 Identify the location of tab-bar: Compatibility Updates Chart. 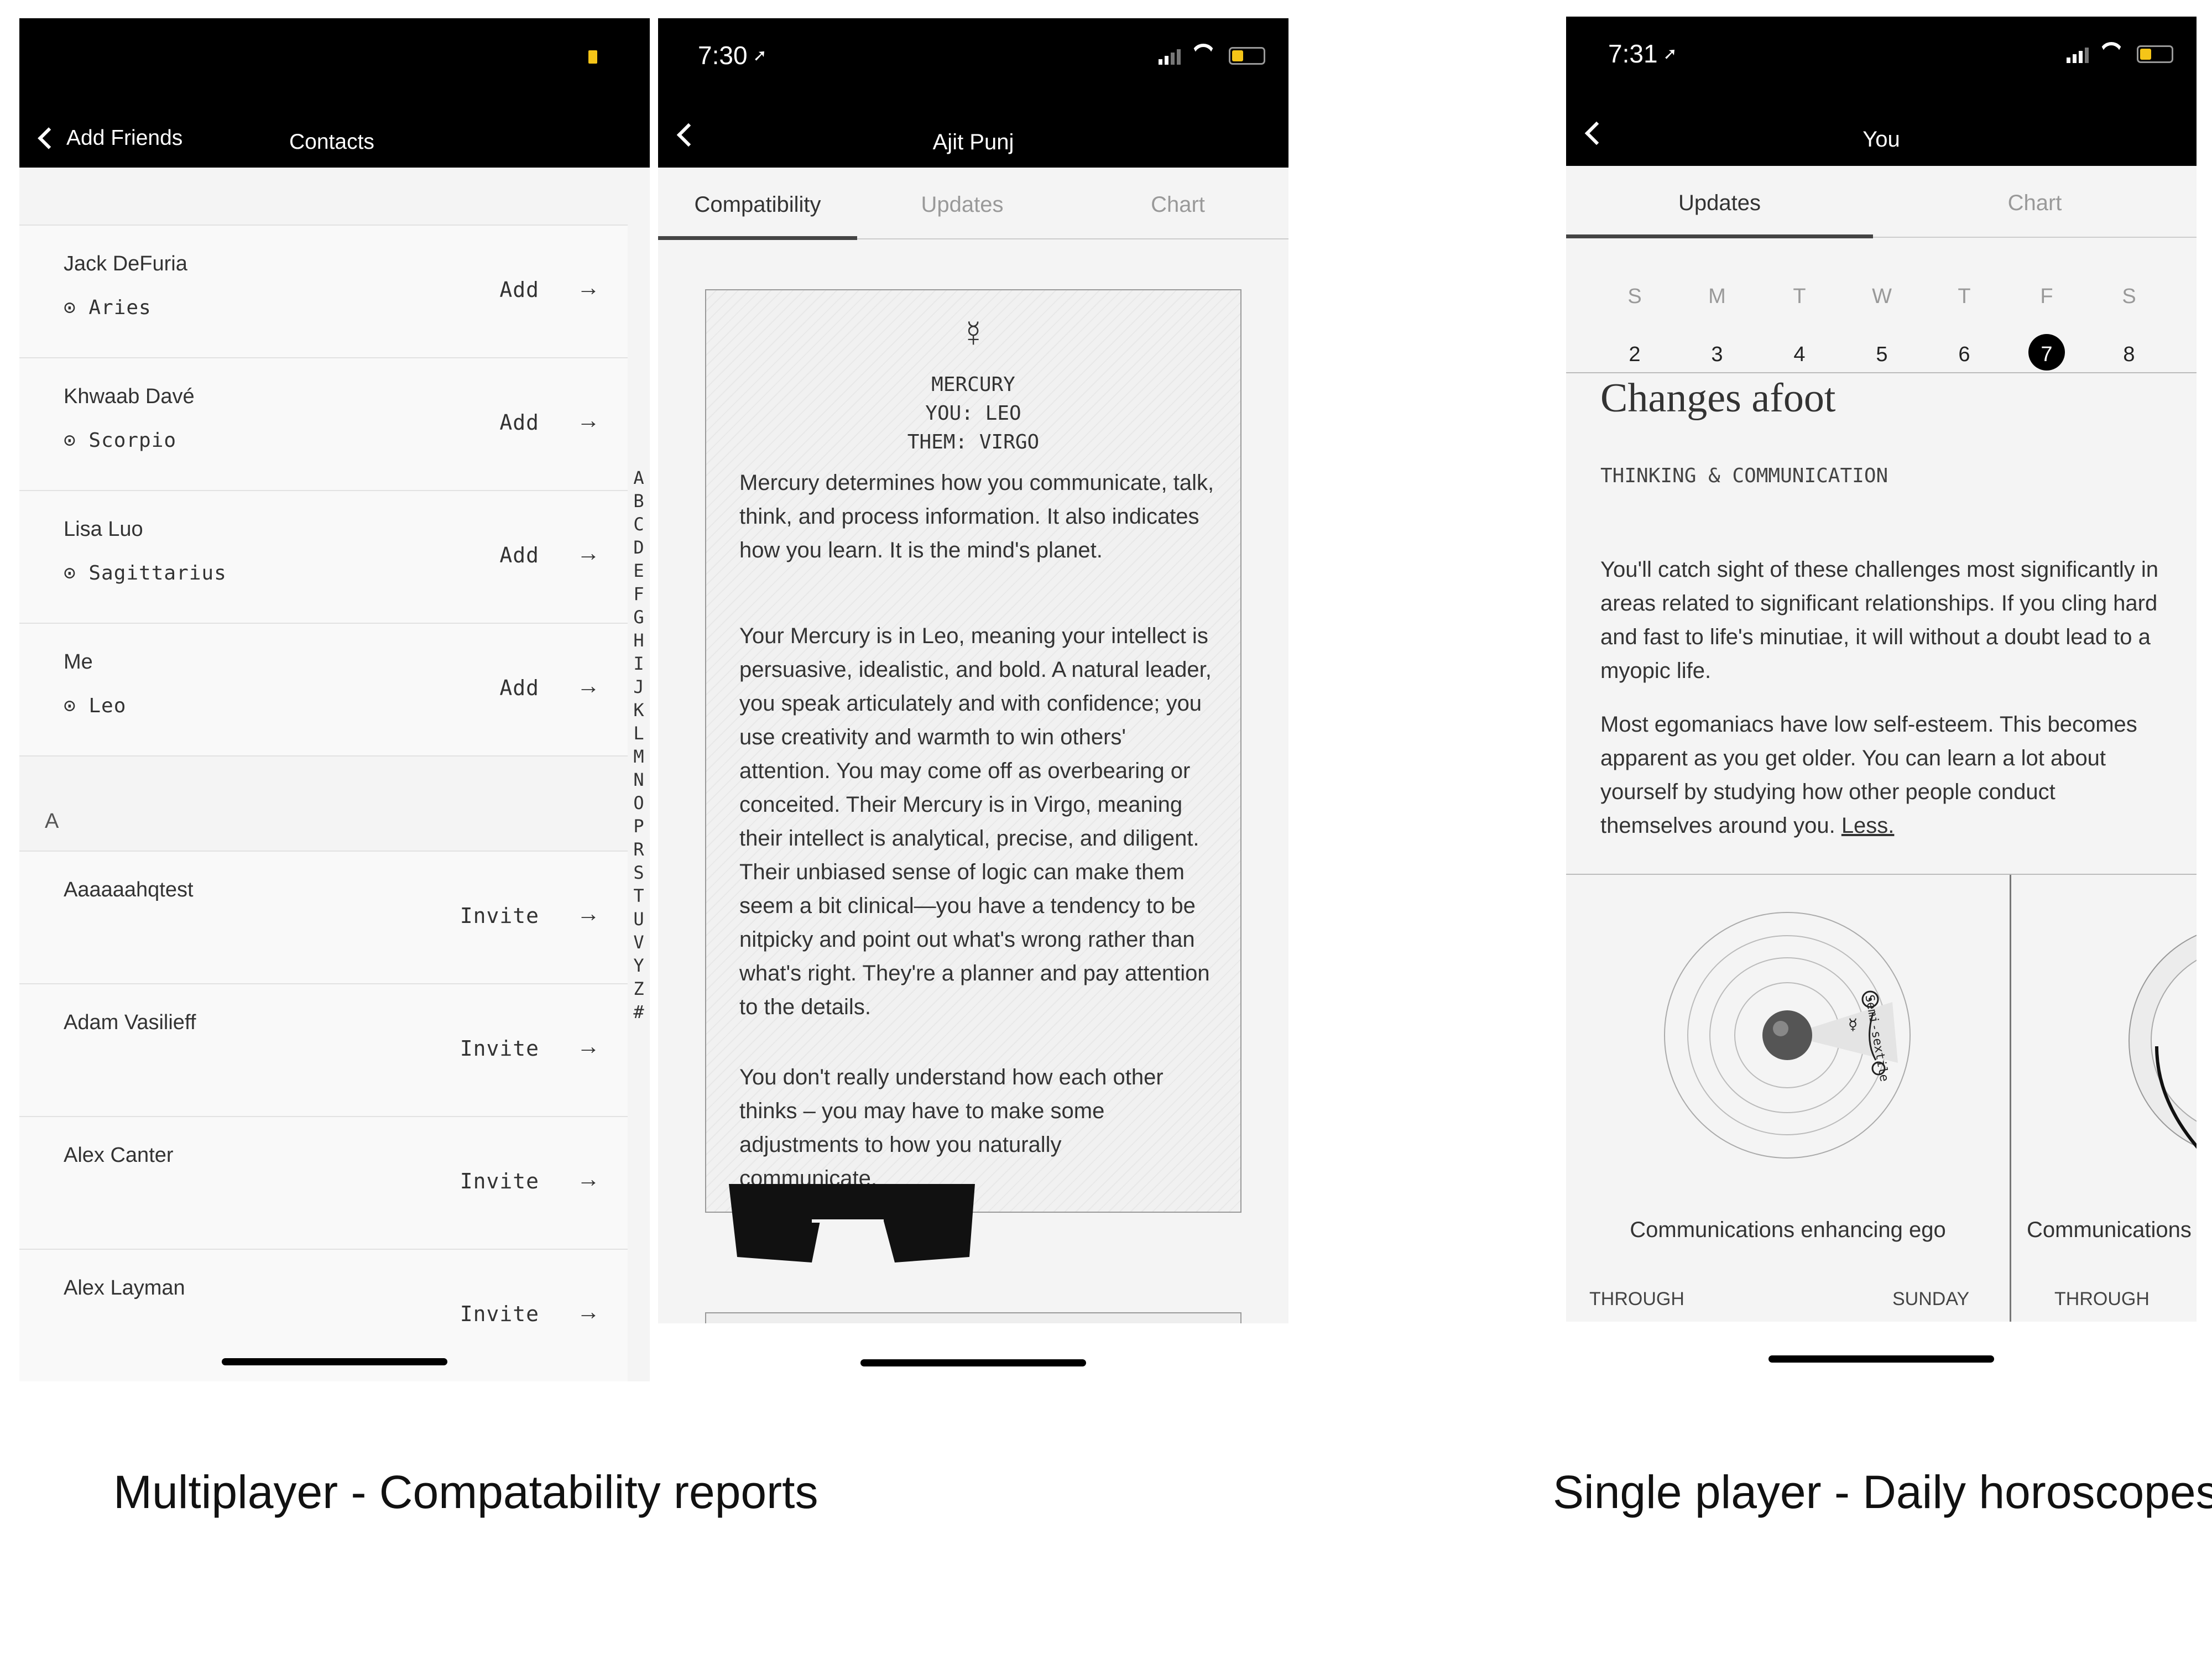
(973, 204).